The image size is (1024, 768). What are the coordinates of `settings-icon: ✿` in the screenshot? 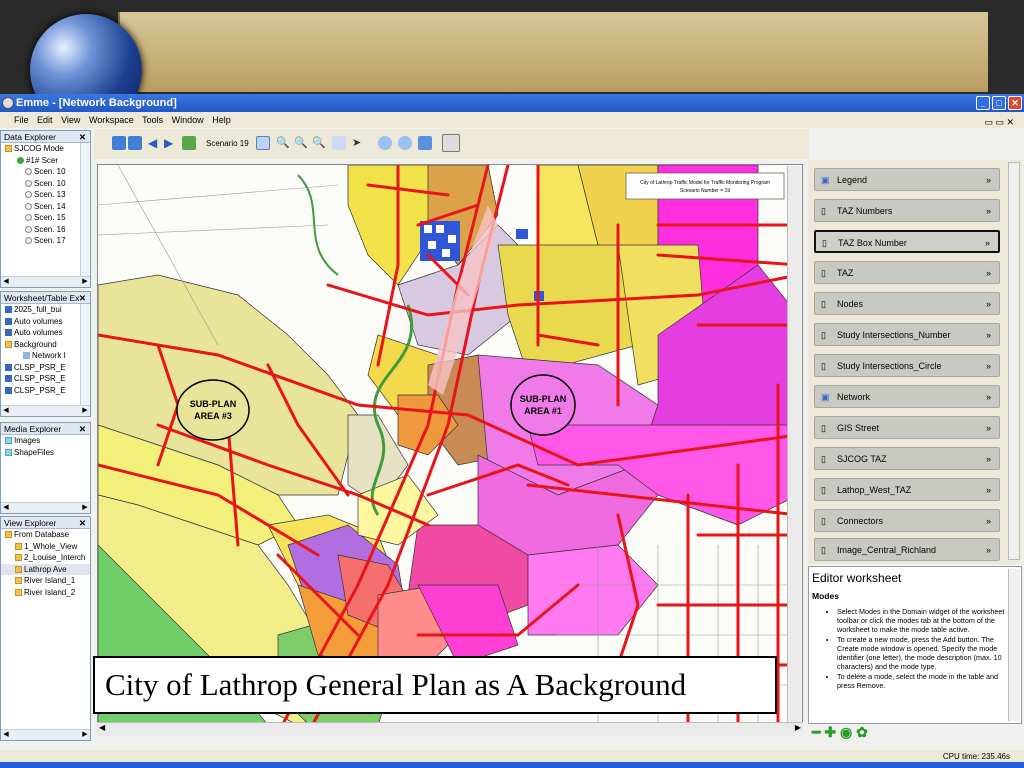 It's located at (862, 732).